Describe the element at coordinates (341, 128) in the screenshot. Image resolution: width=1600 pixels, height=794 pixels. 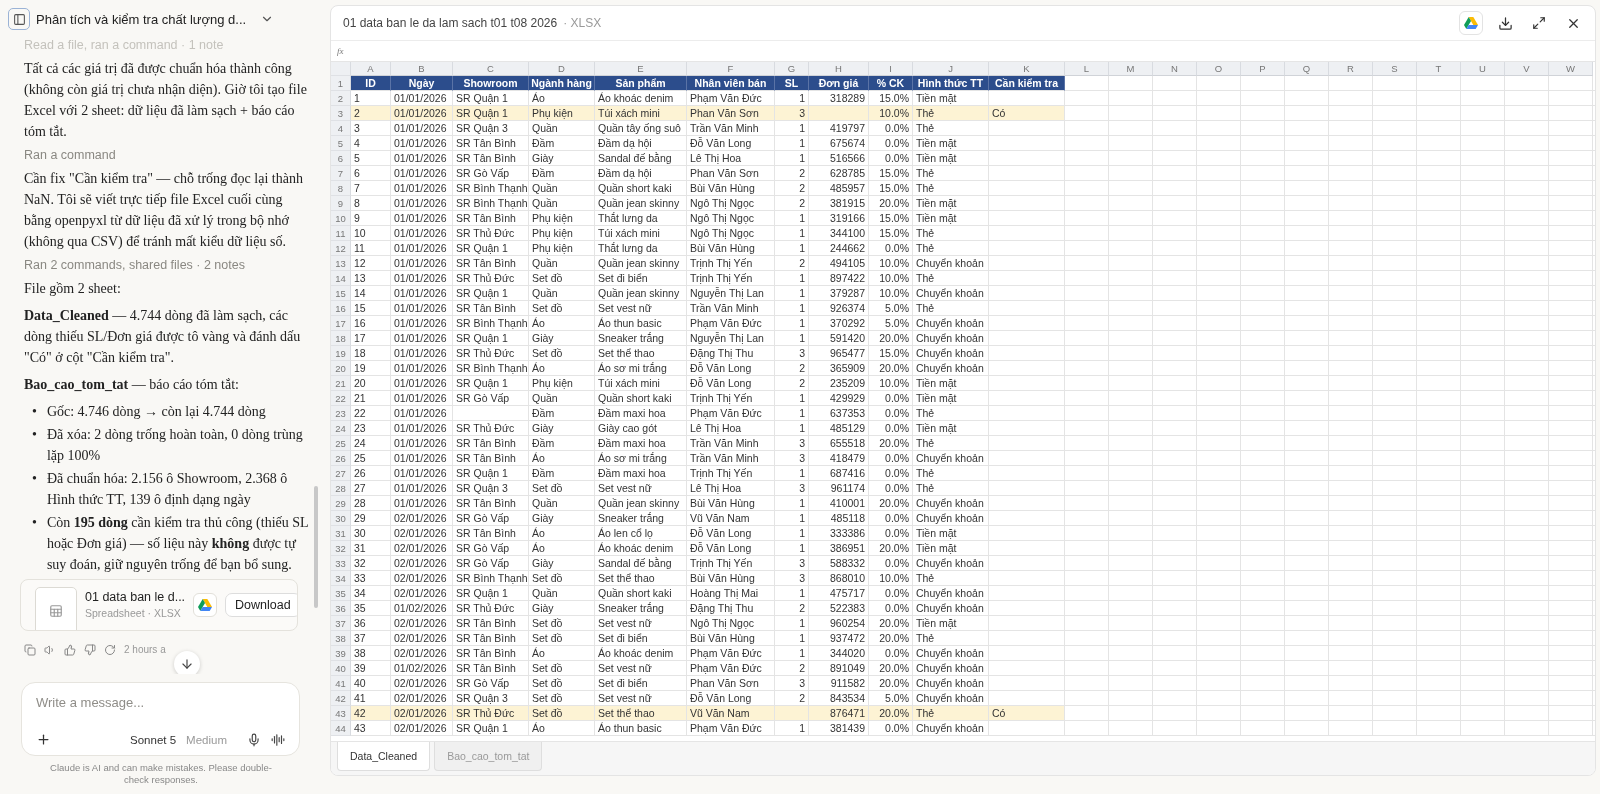
I see `row-number: 4` at that location.